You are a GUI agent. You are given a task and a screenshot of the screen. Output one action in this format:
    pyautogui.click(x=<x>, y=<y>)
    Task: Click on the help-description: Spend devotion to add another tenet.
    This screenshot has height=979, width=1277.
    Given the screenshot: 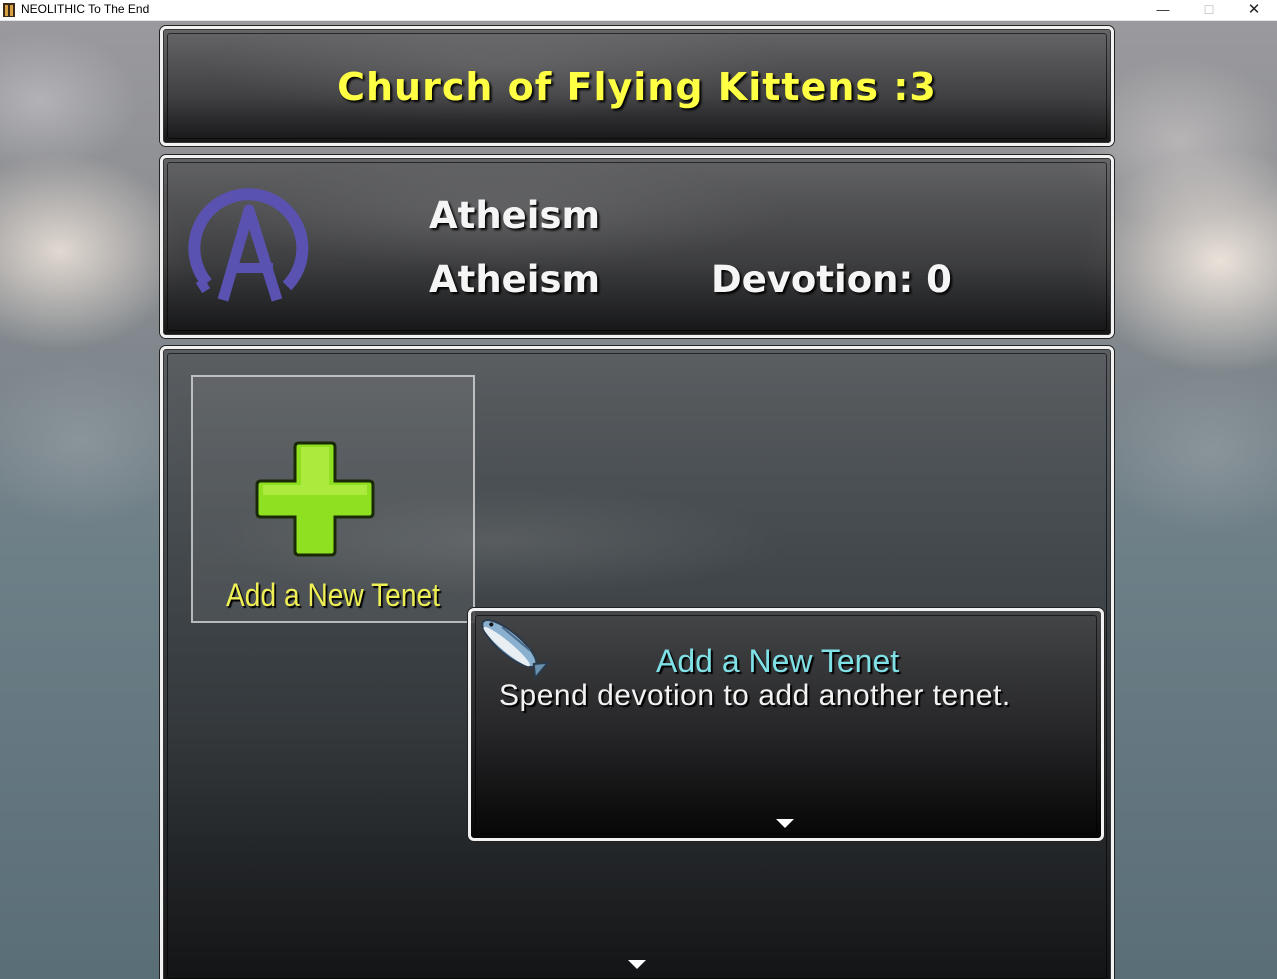 What is the action you would take?
    pyautogui.click(x=755, y=695)
    